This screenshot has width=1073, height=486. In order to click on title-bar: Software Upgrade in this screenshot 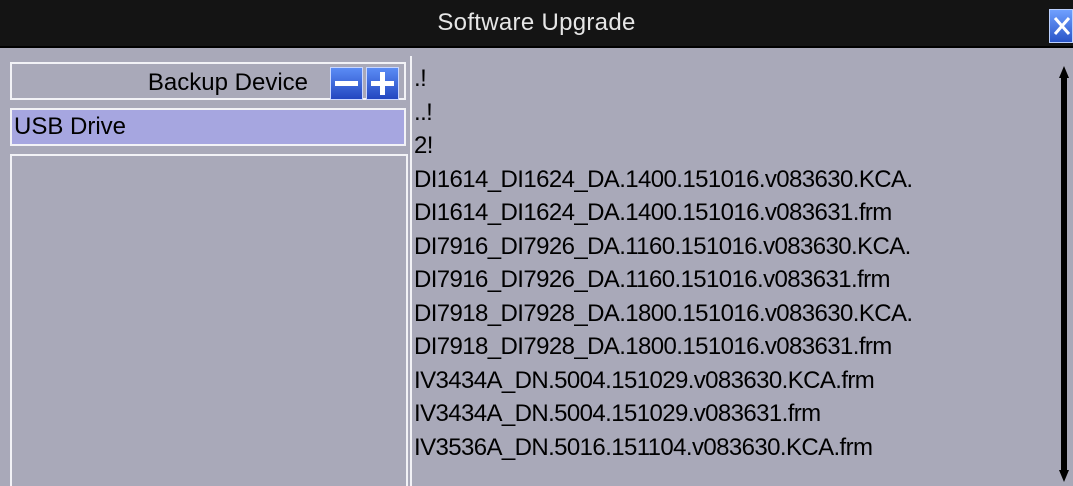, I will do `click(536, 24)`.